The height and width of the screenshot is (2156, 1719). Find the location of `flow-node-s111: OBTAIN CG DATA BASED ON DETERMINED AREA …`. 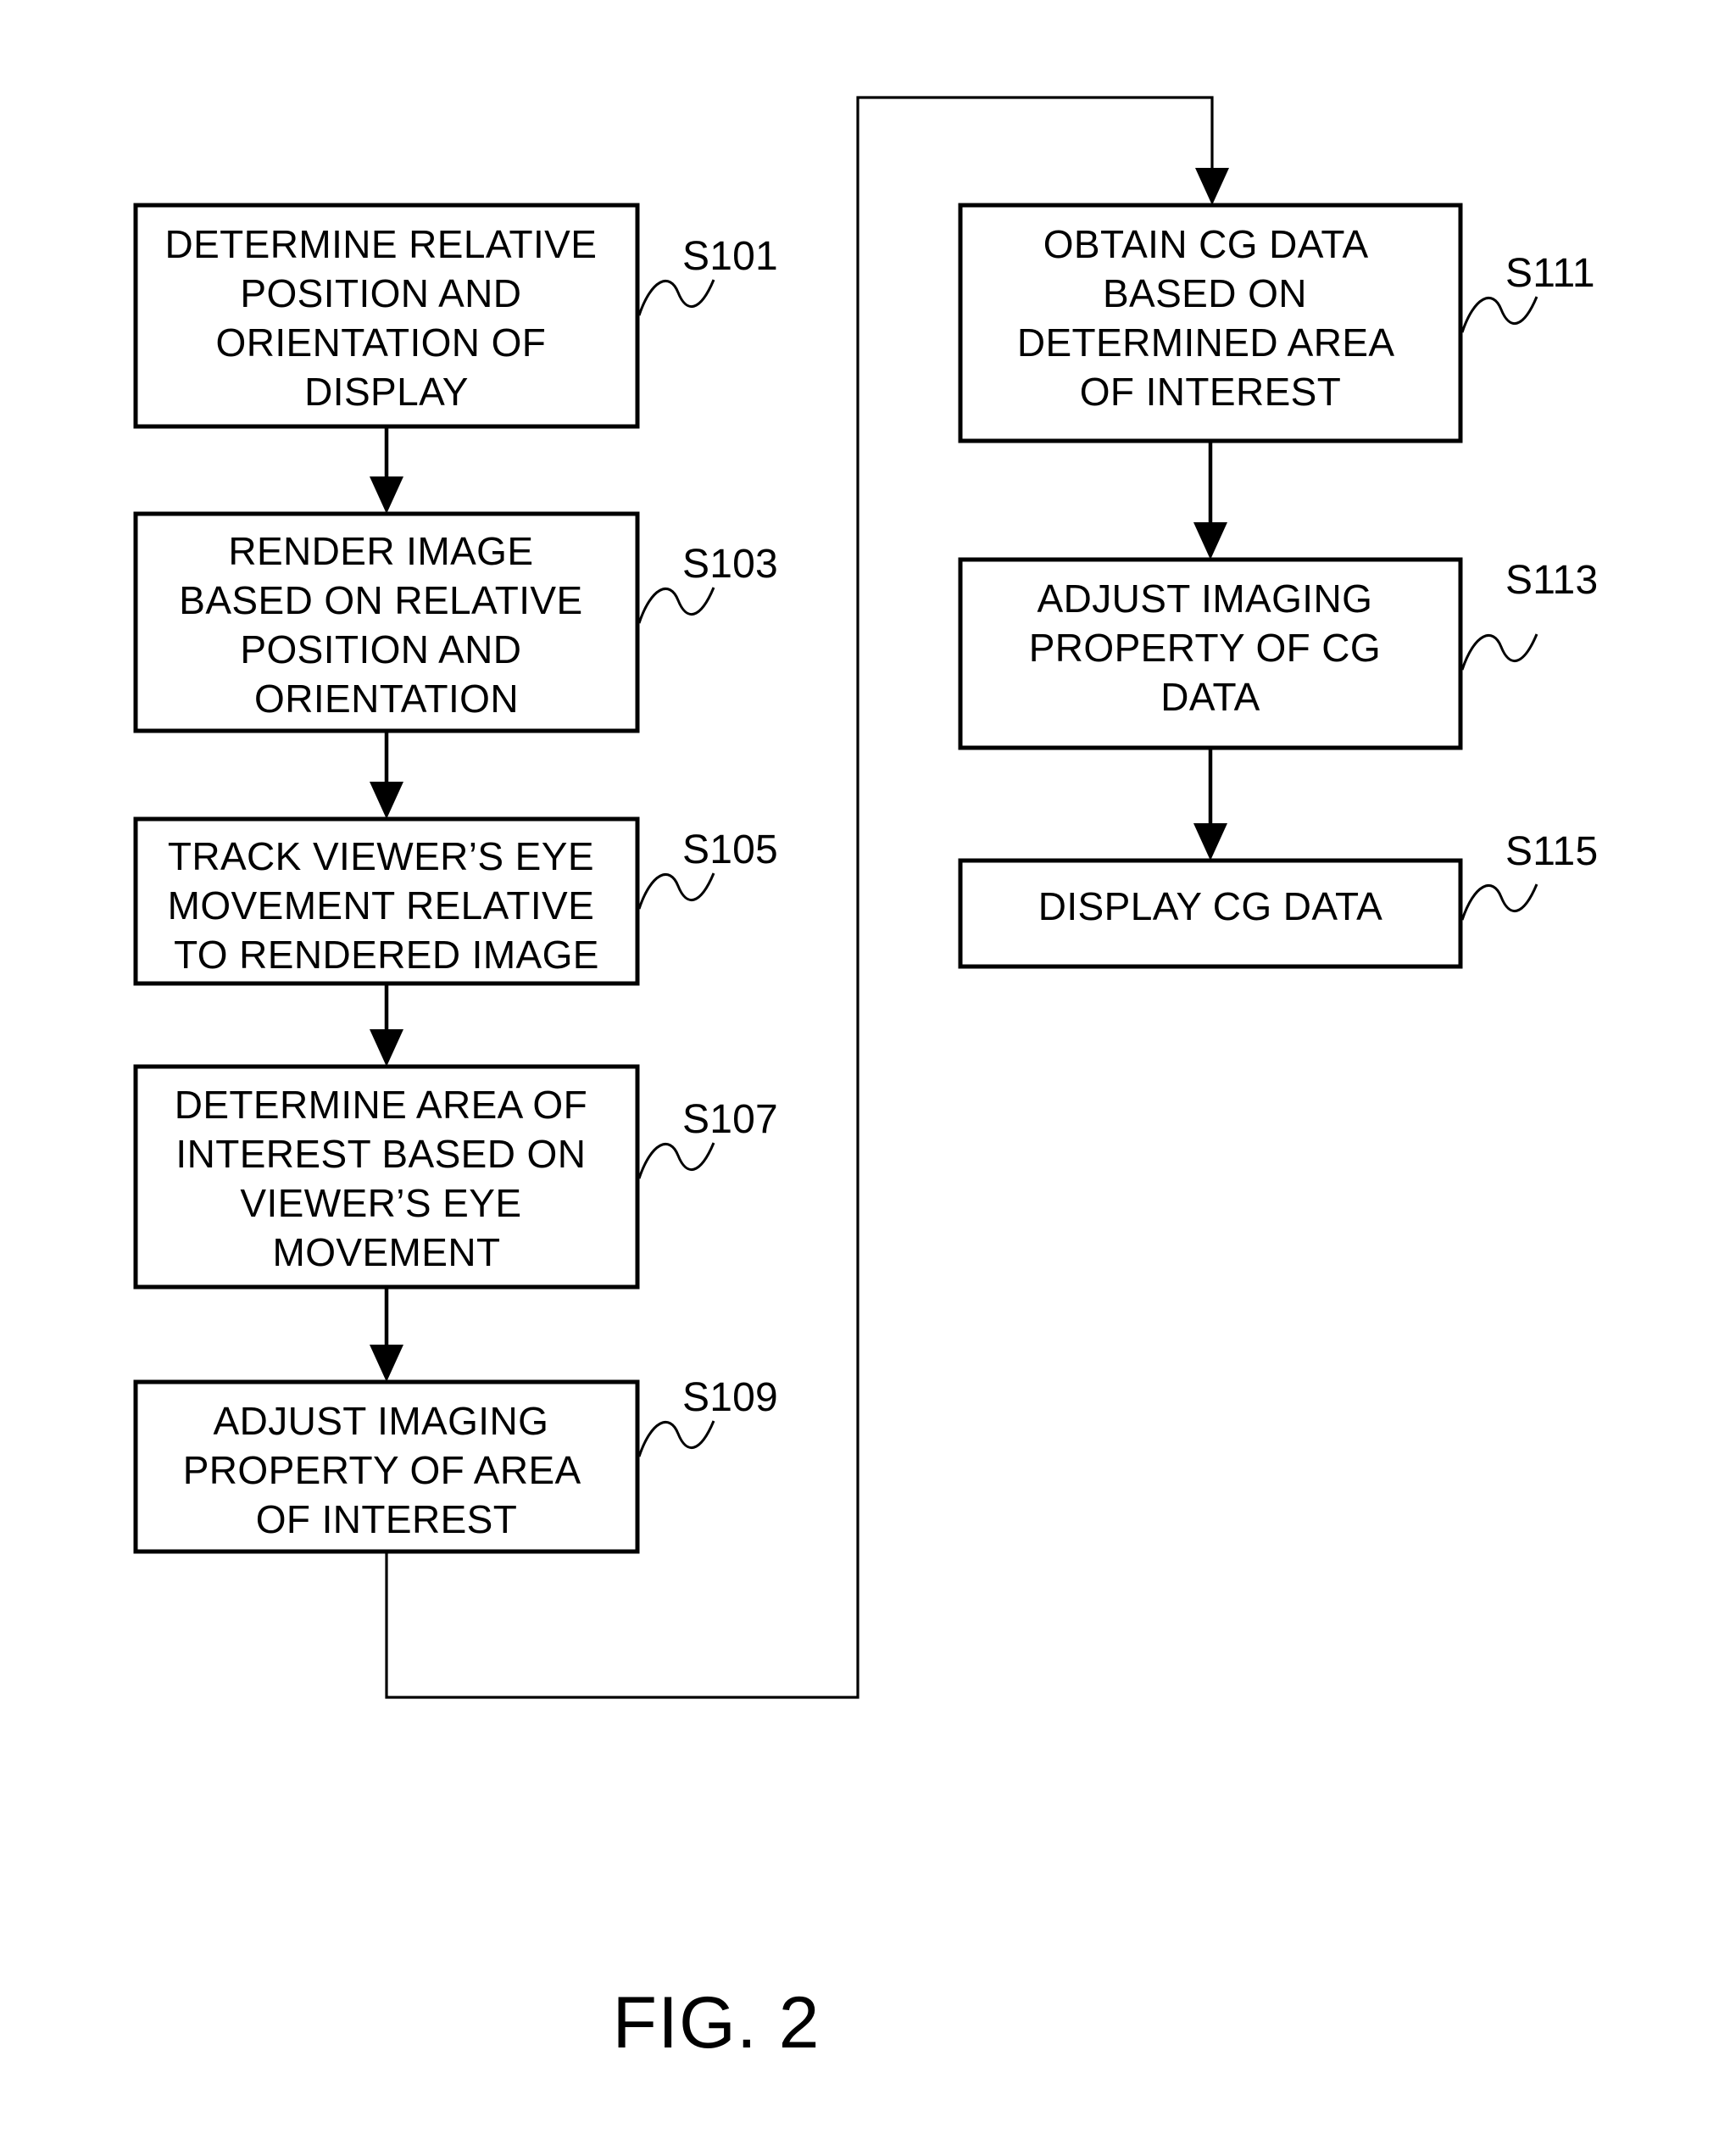

flow-node-s111: OBTAIN CG DATA BASED ON DETERMINED AREA … is located at coordinates (1210, 323).